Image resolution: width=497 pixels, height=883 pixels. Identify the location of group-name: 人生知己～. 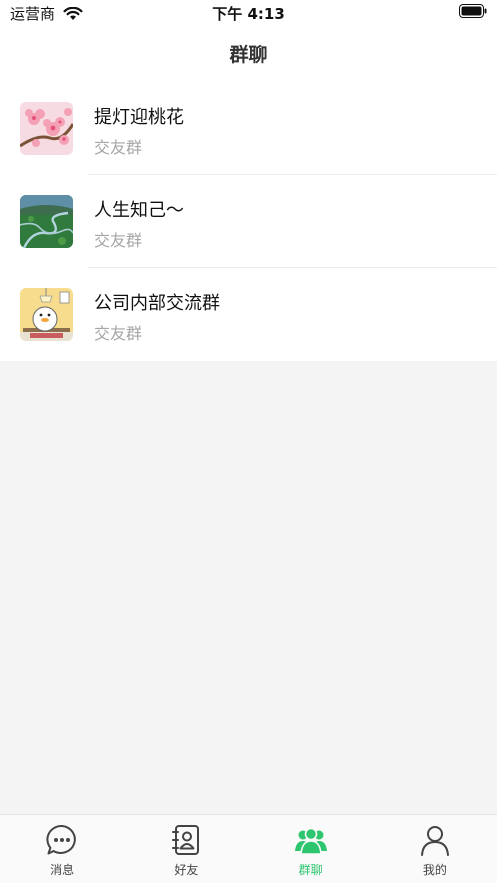
(139, 210).